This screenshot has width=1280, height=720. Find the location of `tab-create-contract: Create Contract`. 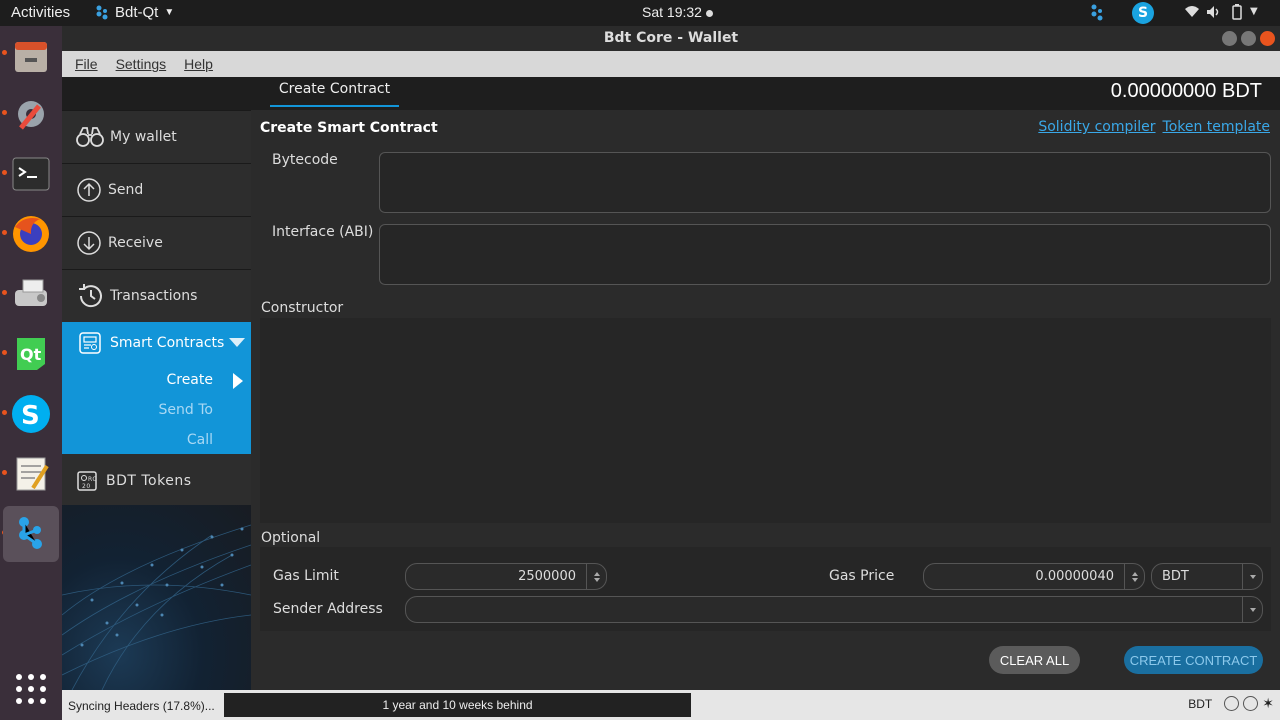

tab-create-contract: Create Contract is located at coordinates (334, 92).